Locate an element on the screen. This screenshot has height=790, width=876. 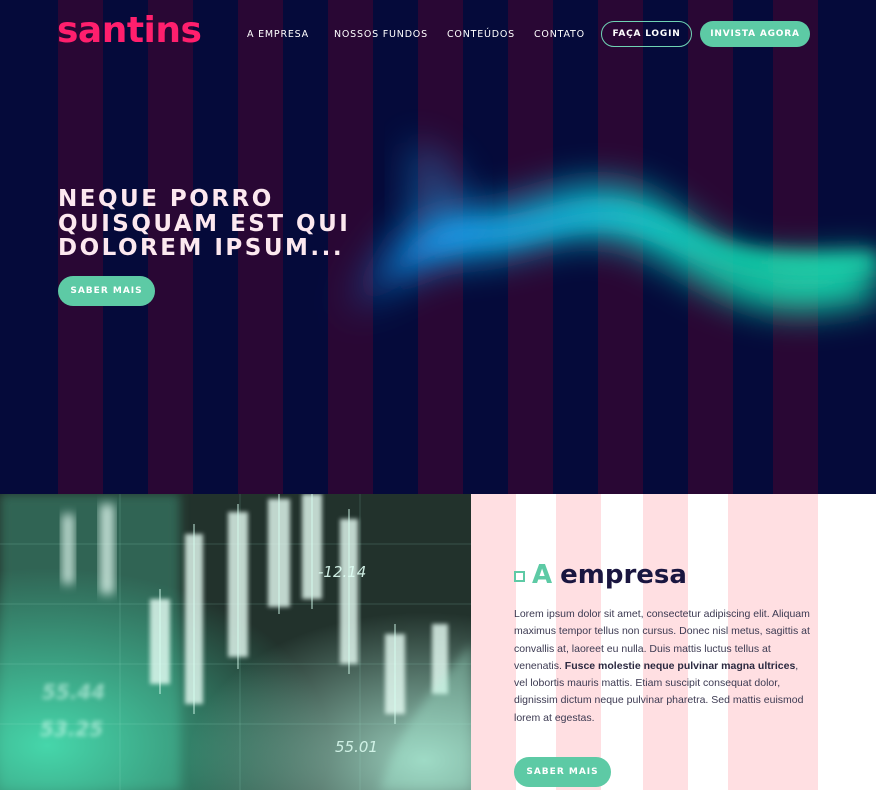
nav-item-contato: CONTATO is located at coordinates (559, 34).